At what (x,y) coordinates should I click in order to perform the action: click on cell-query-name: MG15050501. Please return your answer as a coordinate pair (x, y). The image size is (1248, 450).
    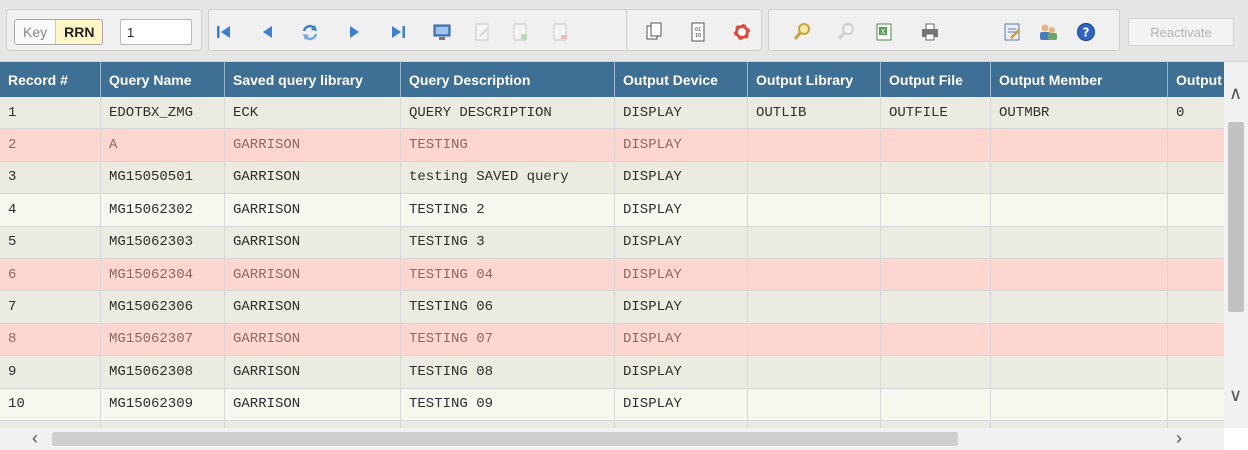
    Looking at the image, I should click on (163, 177).